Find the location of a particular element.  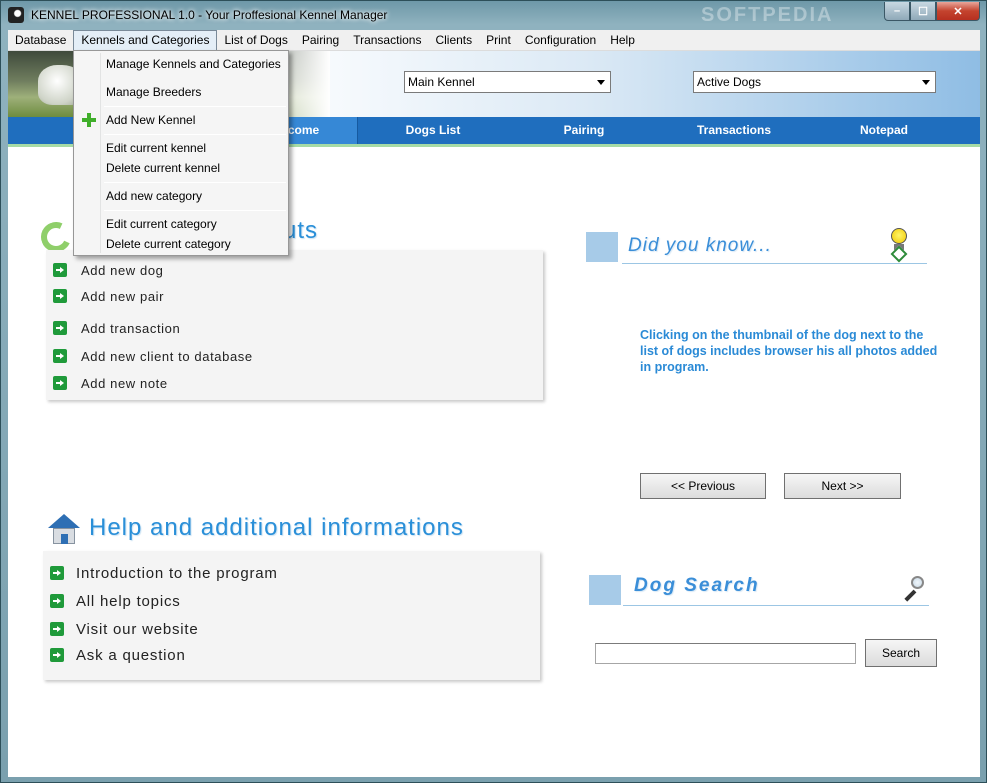

menu-print: Print is located at coordinates (498, 40).